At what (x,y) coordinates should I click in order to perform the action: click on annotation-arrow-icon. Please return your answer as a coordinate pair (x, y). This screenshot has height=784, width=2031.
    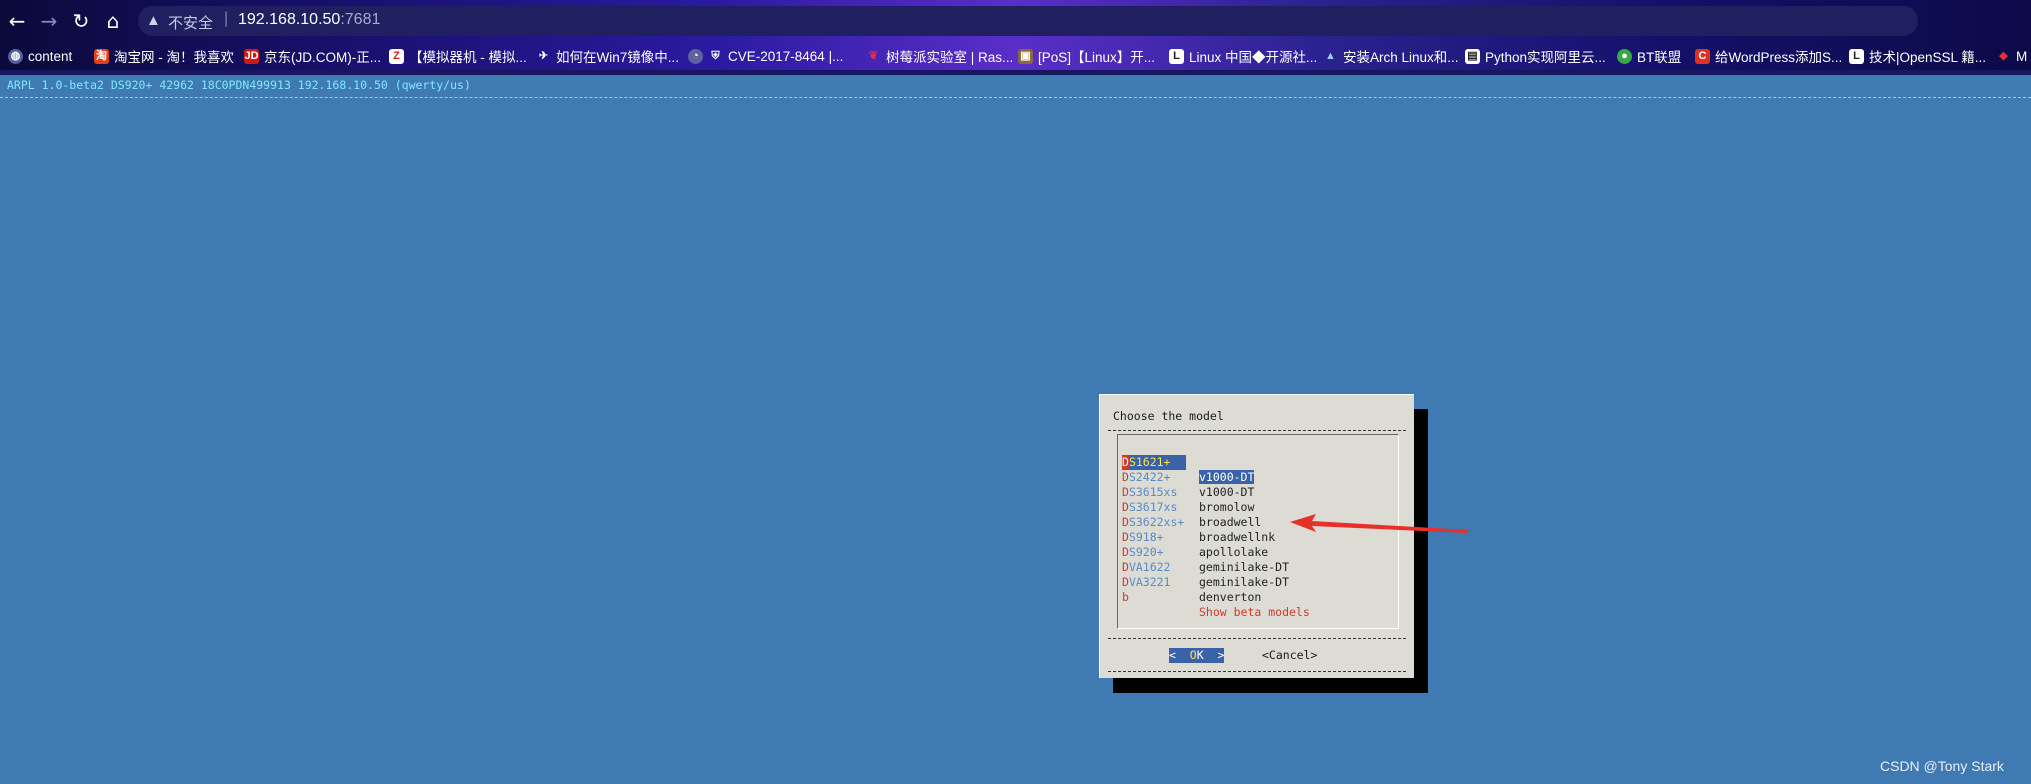
    Looking at the image, I should click on (1379, 523).